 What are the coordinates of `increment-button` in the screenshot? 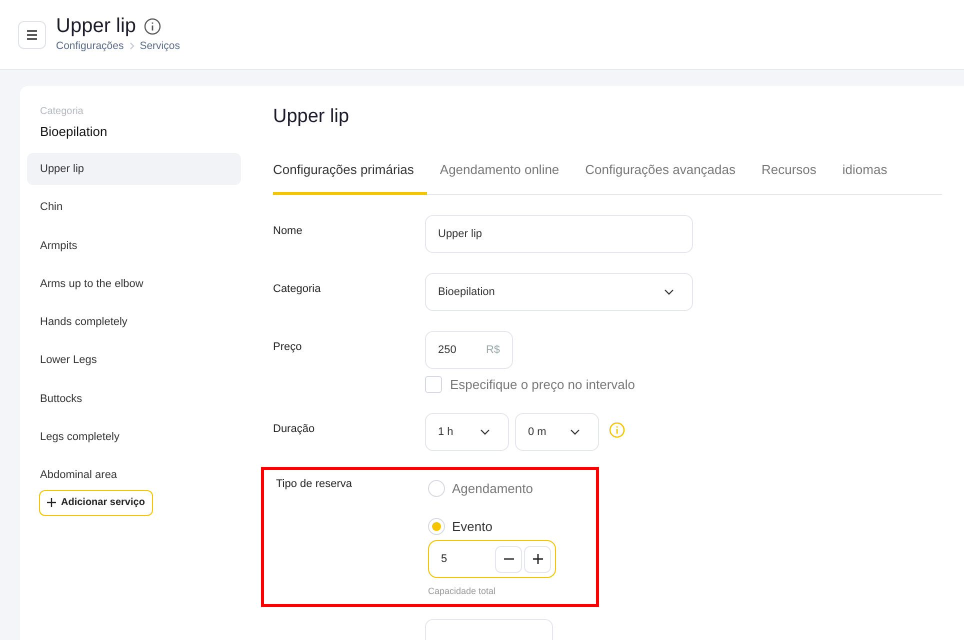 It's located at (537, 559).